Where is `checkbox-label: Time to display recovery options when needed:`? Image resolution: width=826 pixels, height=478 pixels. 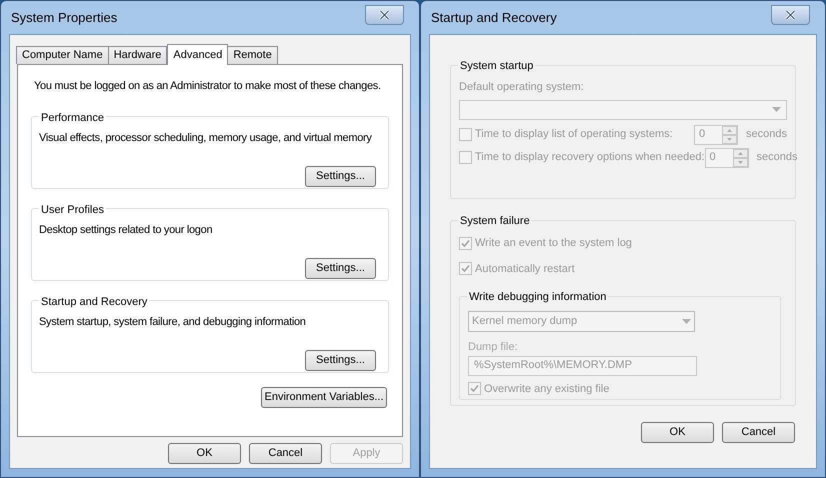 checkbox-label: Time to display recovery options when needed: is located at coordinates (589, 158).